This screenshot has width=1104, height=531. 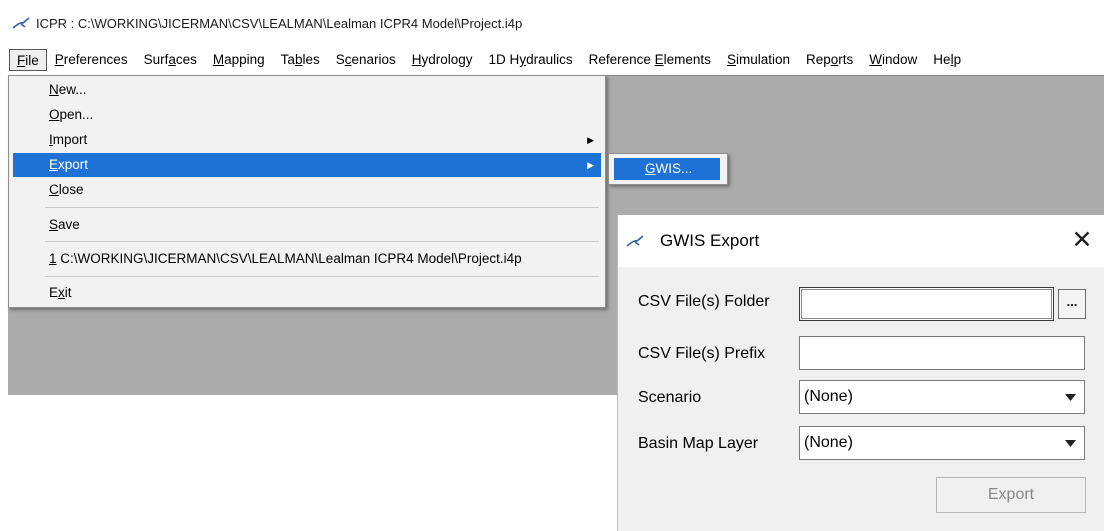 I want to click on basin-layer-select: (None), so click(x=942, y=443).